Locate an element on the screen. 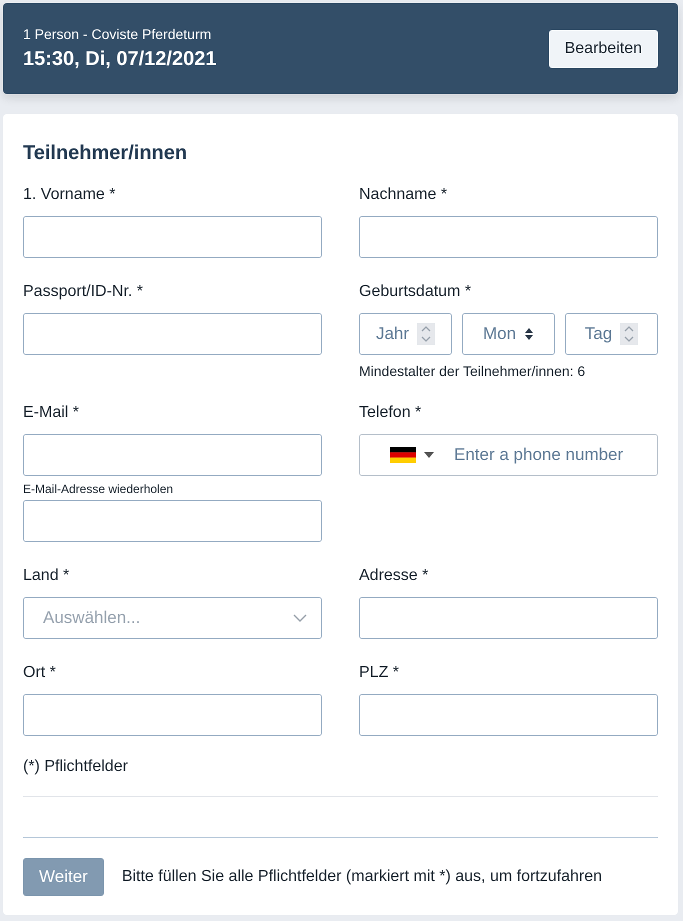 Image resolution: width=683 pixels, height=921 pixels. required-note: (*) Pflichtfelder is located at coordinates (76, 767).